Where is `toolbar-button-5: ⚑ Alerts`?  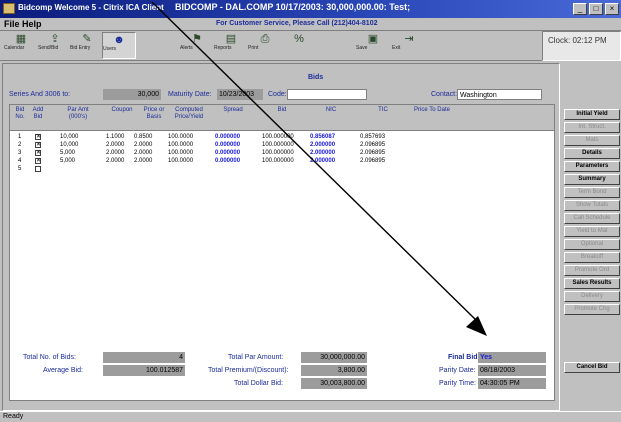 toolbar-button-5: ⚑ Alerts is located at coordinates (197, 45).